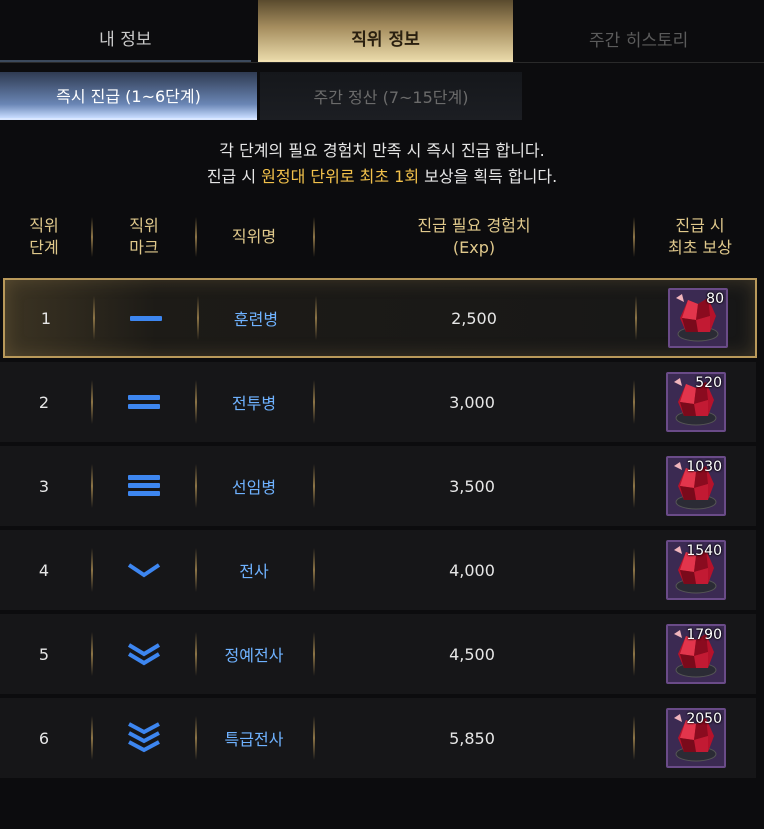 Image resolution: width=764 pixels, height=829 pixels. What do you see at coordinates (472, 738) in the screenshot?
I see `required-exp: 5,850` at bounding box center [472, 738].